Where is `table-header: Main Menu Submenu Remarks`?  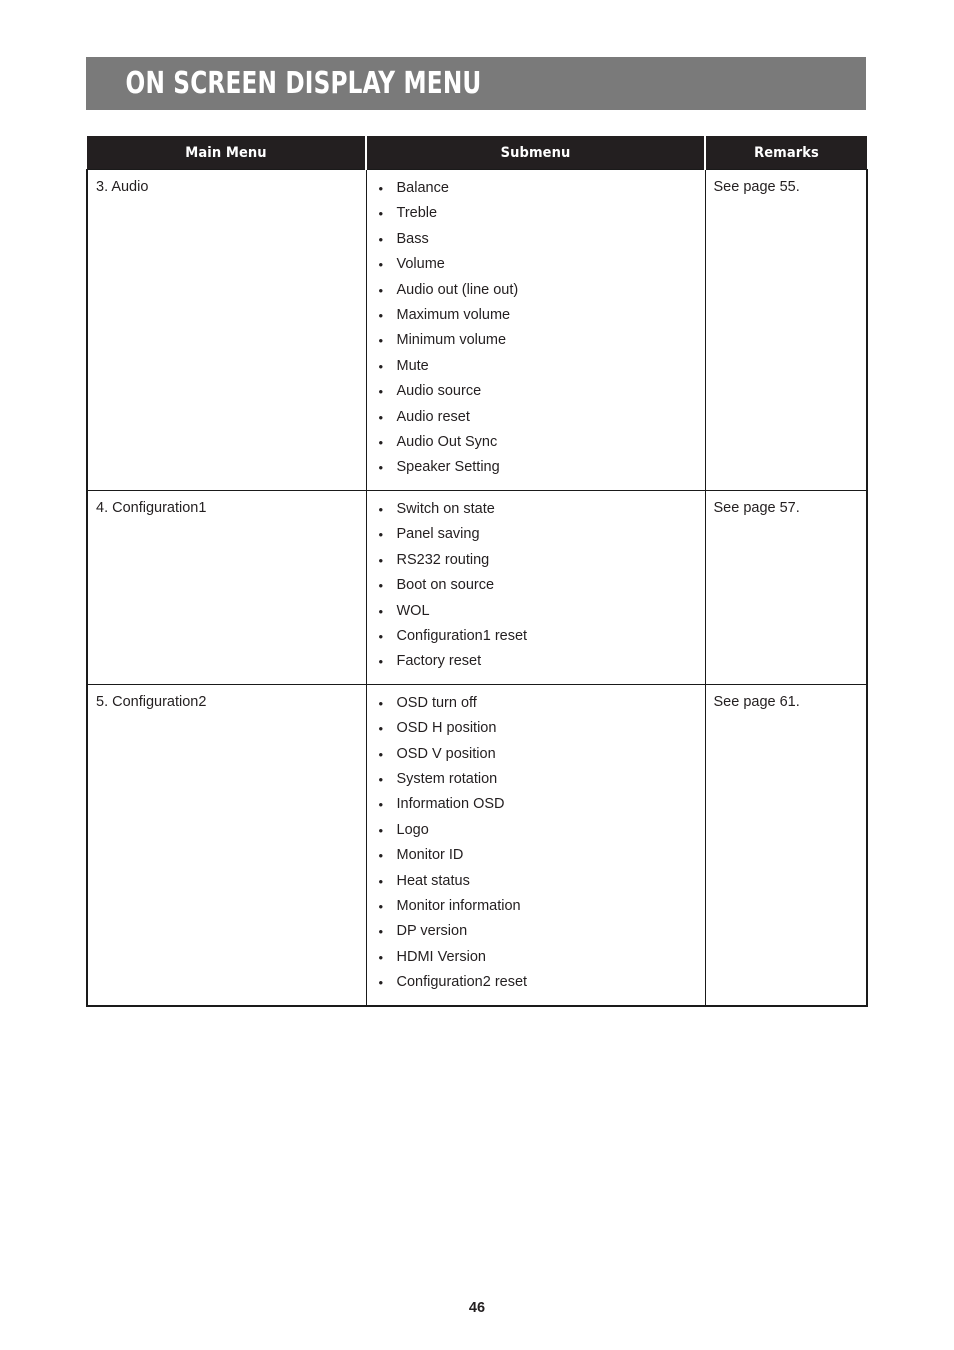
table-header: Main Menu Submenu Remarks is located at coordinates (477, 153).